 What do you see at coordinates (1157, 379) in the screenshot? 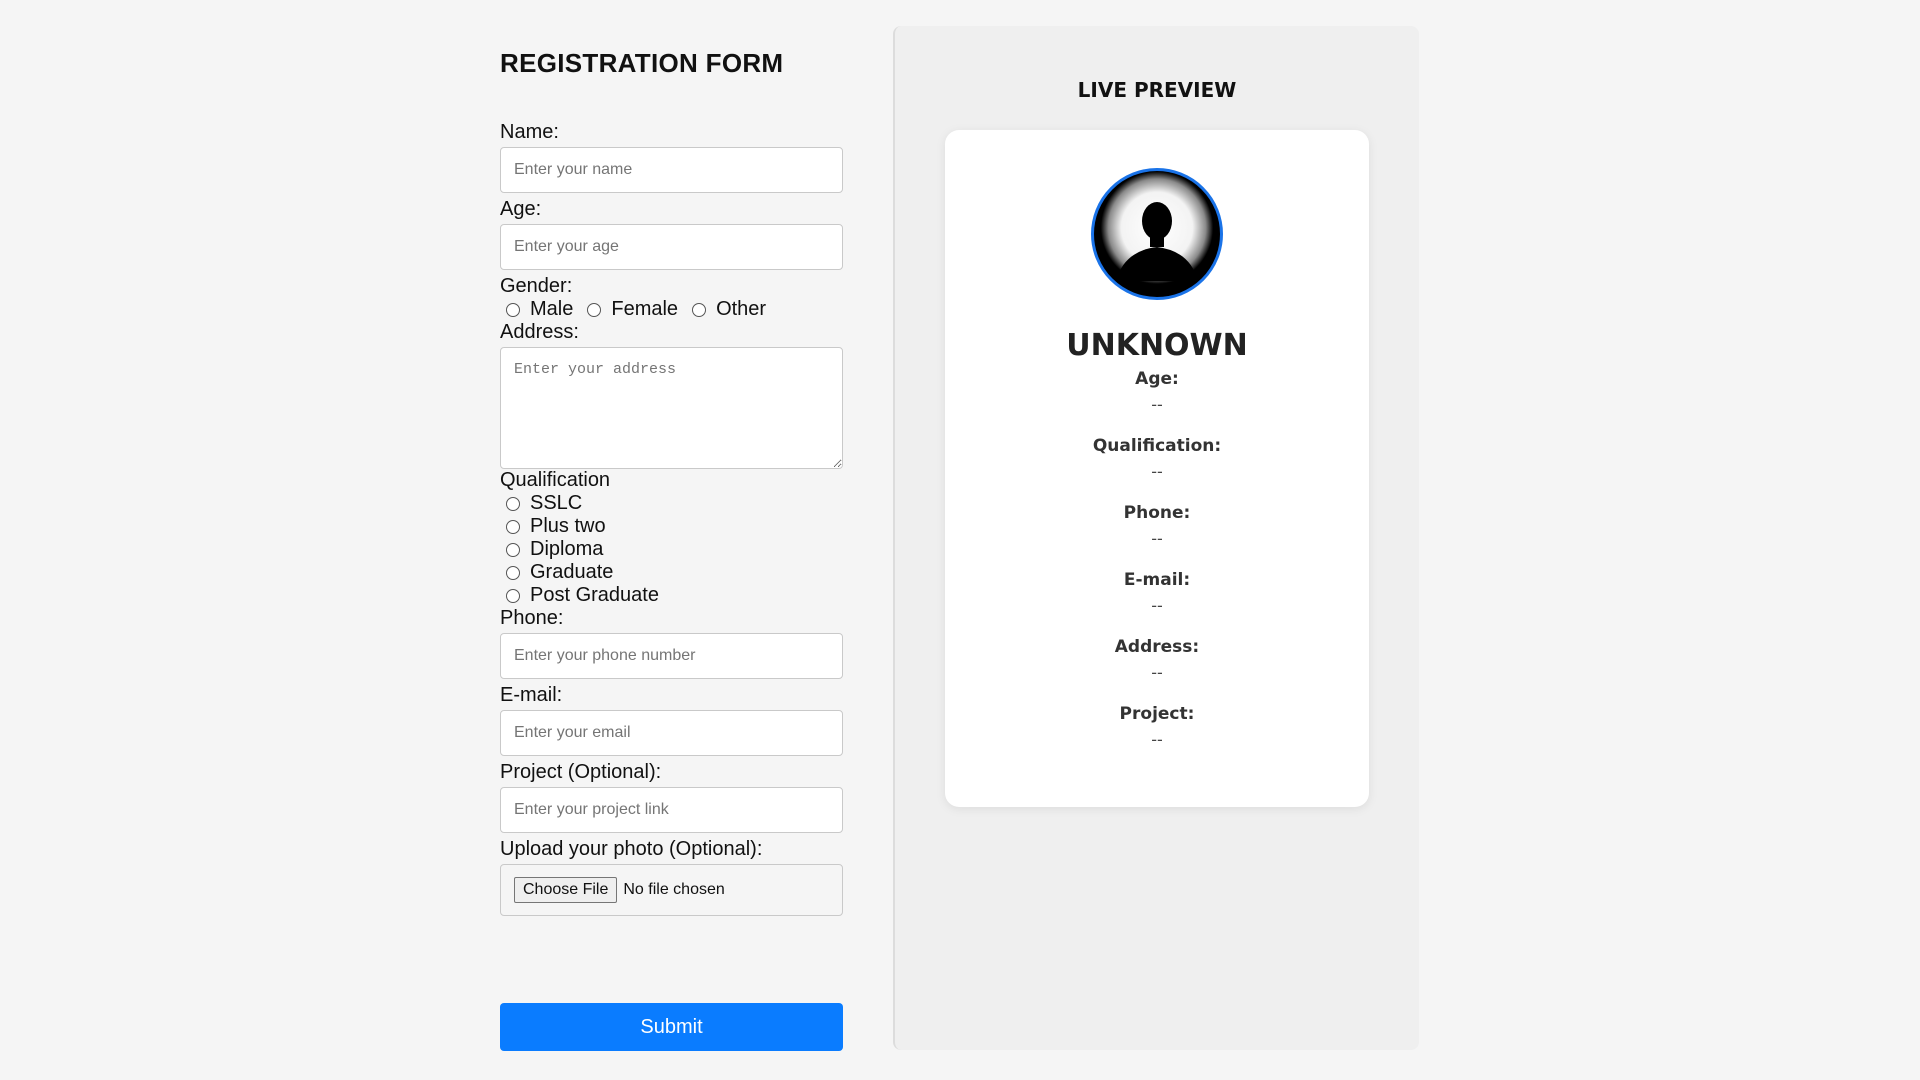
I see `preview-age-label: Age:` at bounding box center [1157, 379].